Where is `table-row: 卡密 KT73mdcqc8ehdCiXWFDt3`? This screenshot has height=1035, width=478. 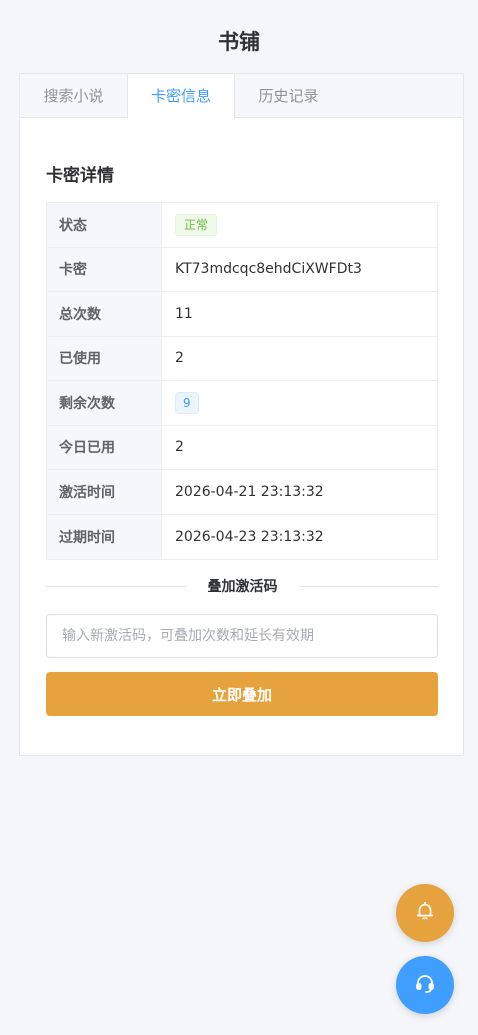
table-row: 卡密 KT73mdcqc8ehdCiXWFDt3 is located at coordinates (242, 269).